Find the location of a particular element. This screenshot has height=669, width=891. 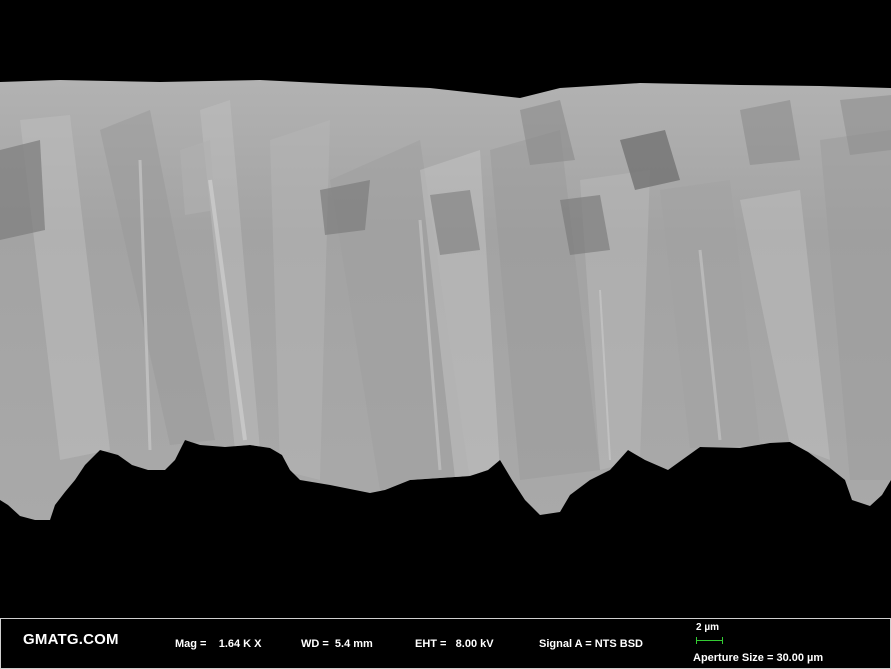

scale-bar-group: 2 µm is located at coordinates (713, 636).